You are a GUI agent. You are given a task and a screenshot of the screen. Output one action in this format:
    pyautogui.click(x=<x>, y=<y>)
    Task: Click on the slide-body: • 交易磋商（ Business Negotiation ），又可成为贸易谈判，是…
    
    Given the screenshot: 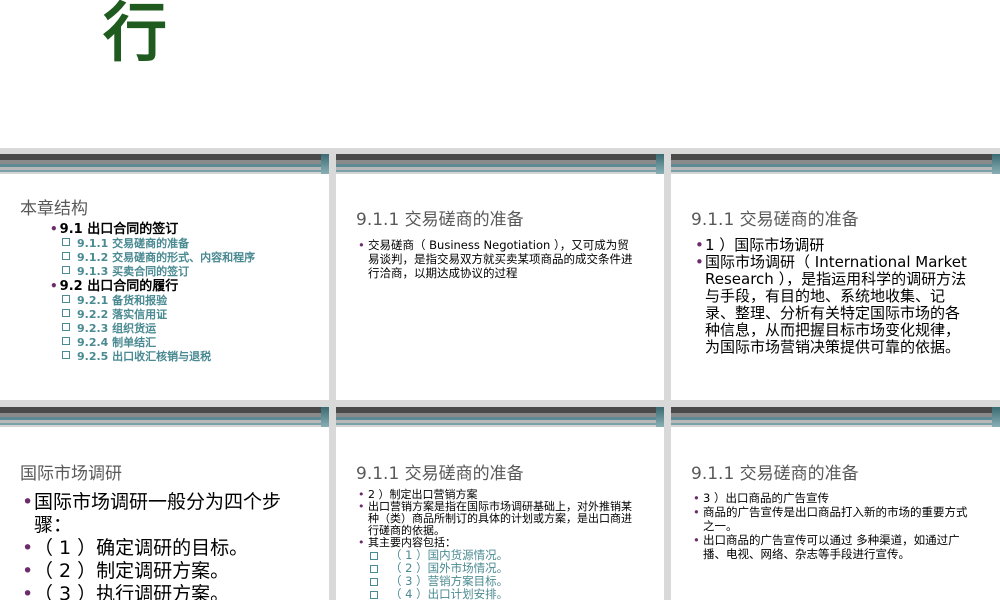 What is the action you would take?
    pyautogui.click(x=499, y=259)
    